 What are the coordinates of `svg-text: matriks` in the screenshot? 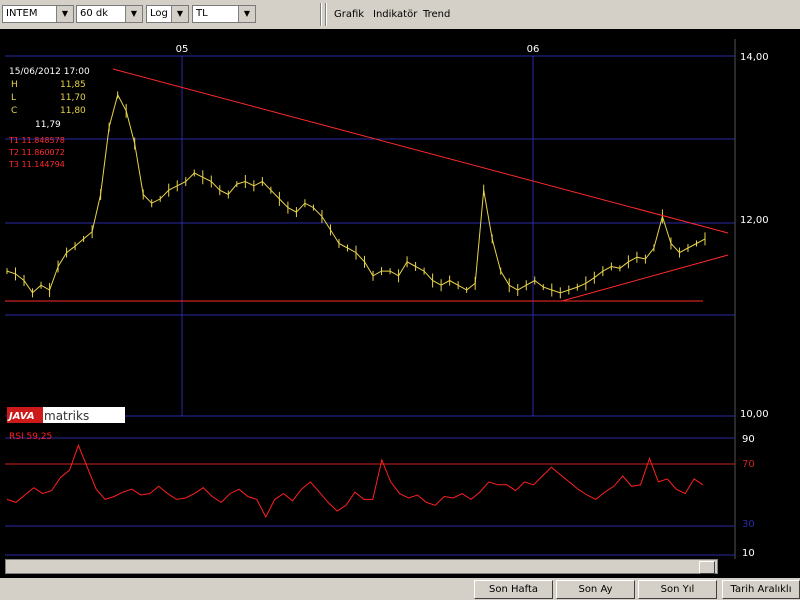 It's located at (66, 416).